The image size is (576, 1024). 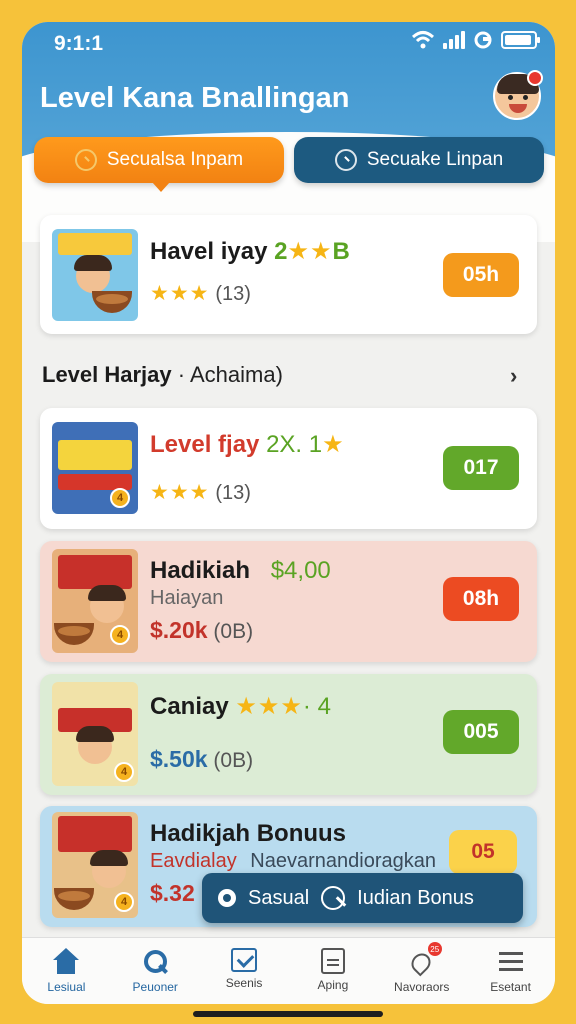 I want to click on record-icon, so click(x=227, y=898).